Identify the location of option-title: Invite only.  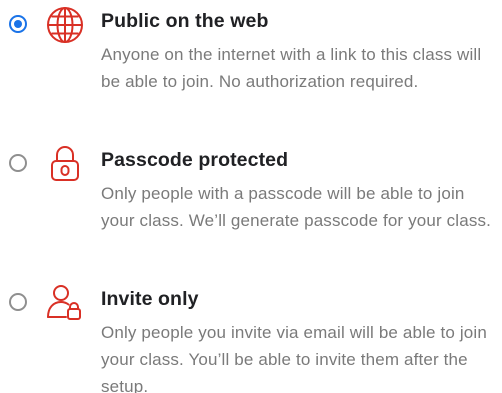
(150, 299).